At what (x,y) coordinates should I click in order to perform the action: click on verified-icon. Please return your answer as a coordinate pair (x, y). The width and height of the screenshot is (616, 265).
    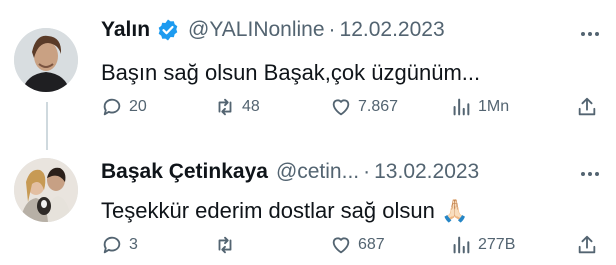
    Looking at the image, I should click on (168, 30).